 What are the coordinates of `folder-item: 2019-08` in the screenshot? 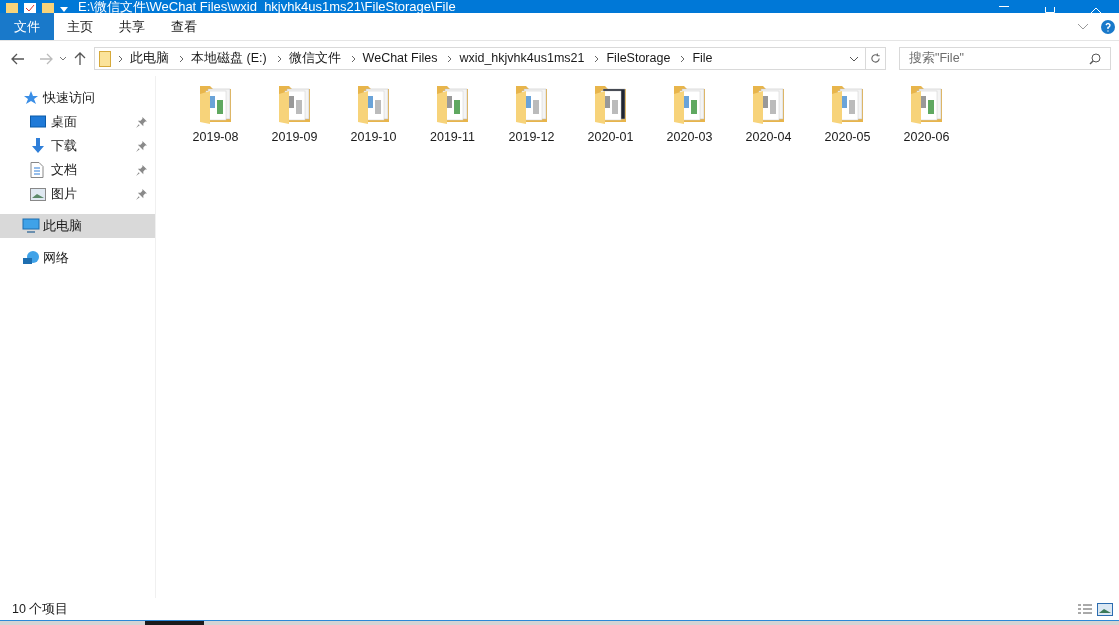 It's located at (215, 117).